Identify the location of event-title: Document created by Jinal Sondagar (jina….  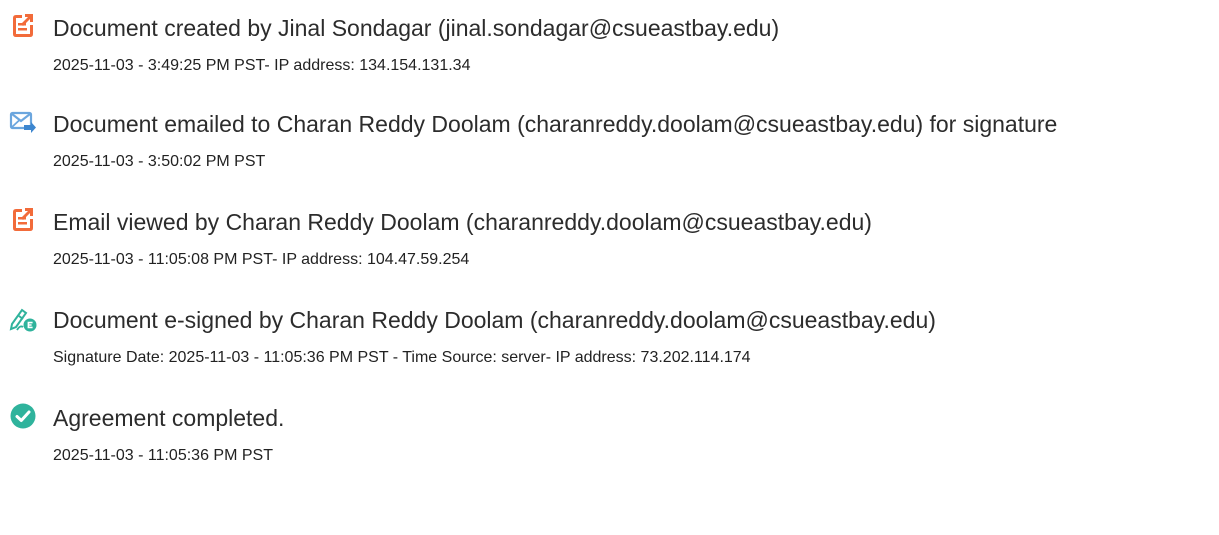
(416, 28).